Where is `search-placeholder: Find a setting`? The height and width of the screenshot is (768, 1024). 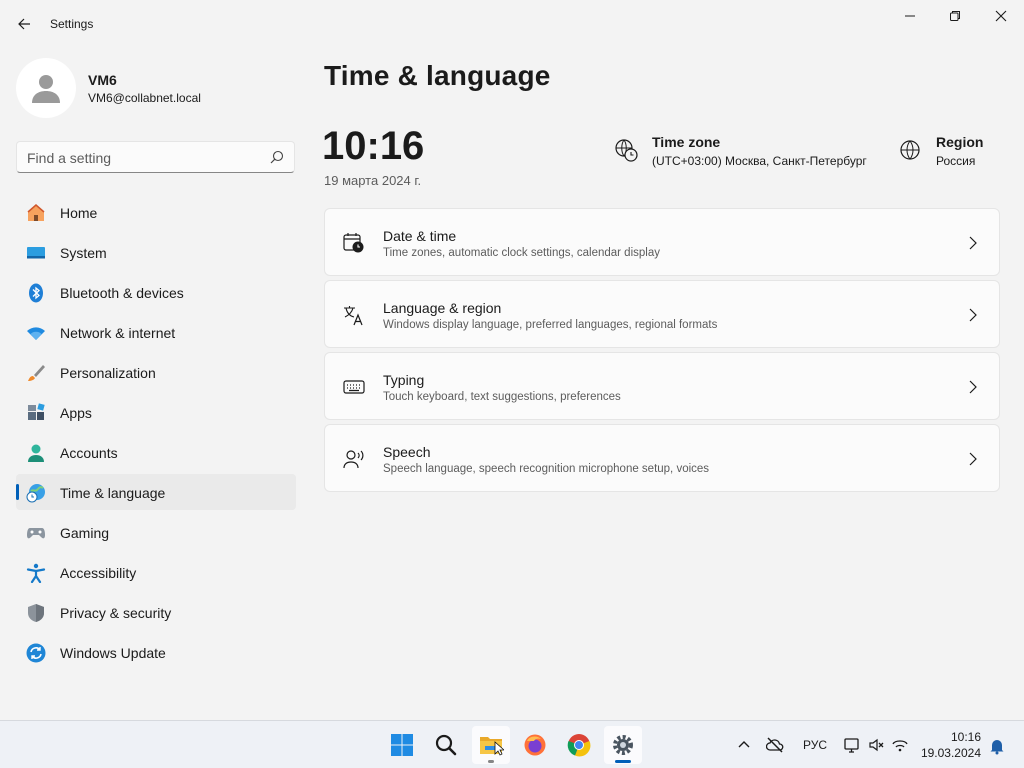
search-placeholder: Find a setting is located at coordinates (69, 158).